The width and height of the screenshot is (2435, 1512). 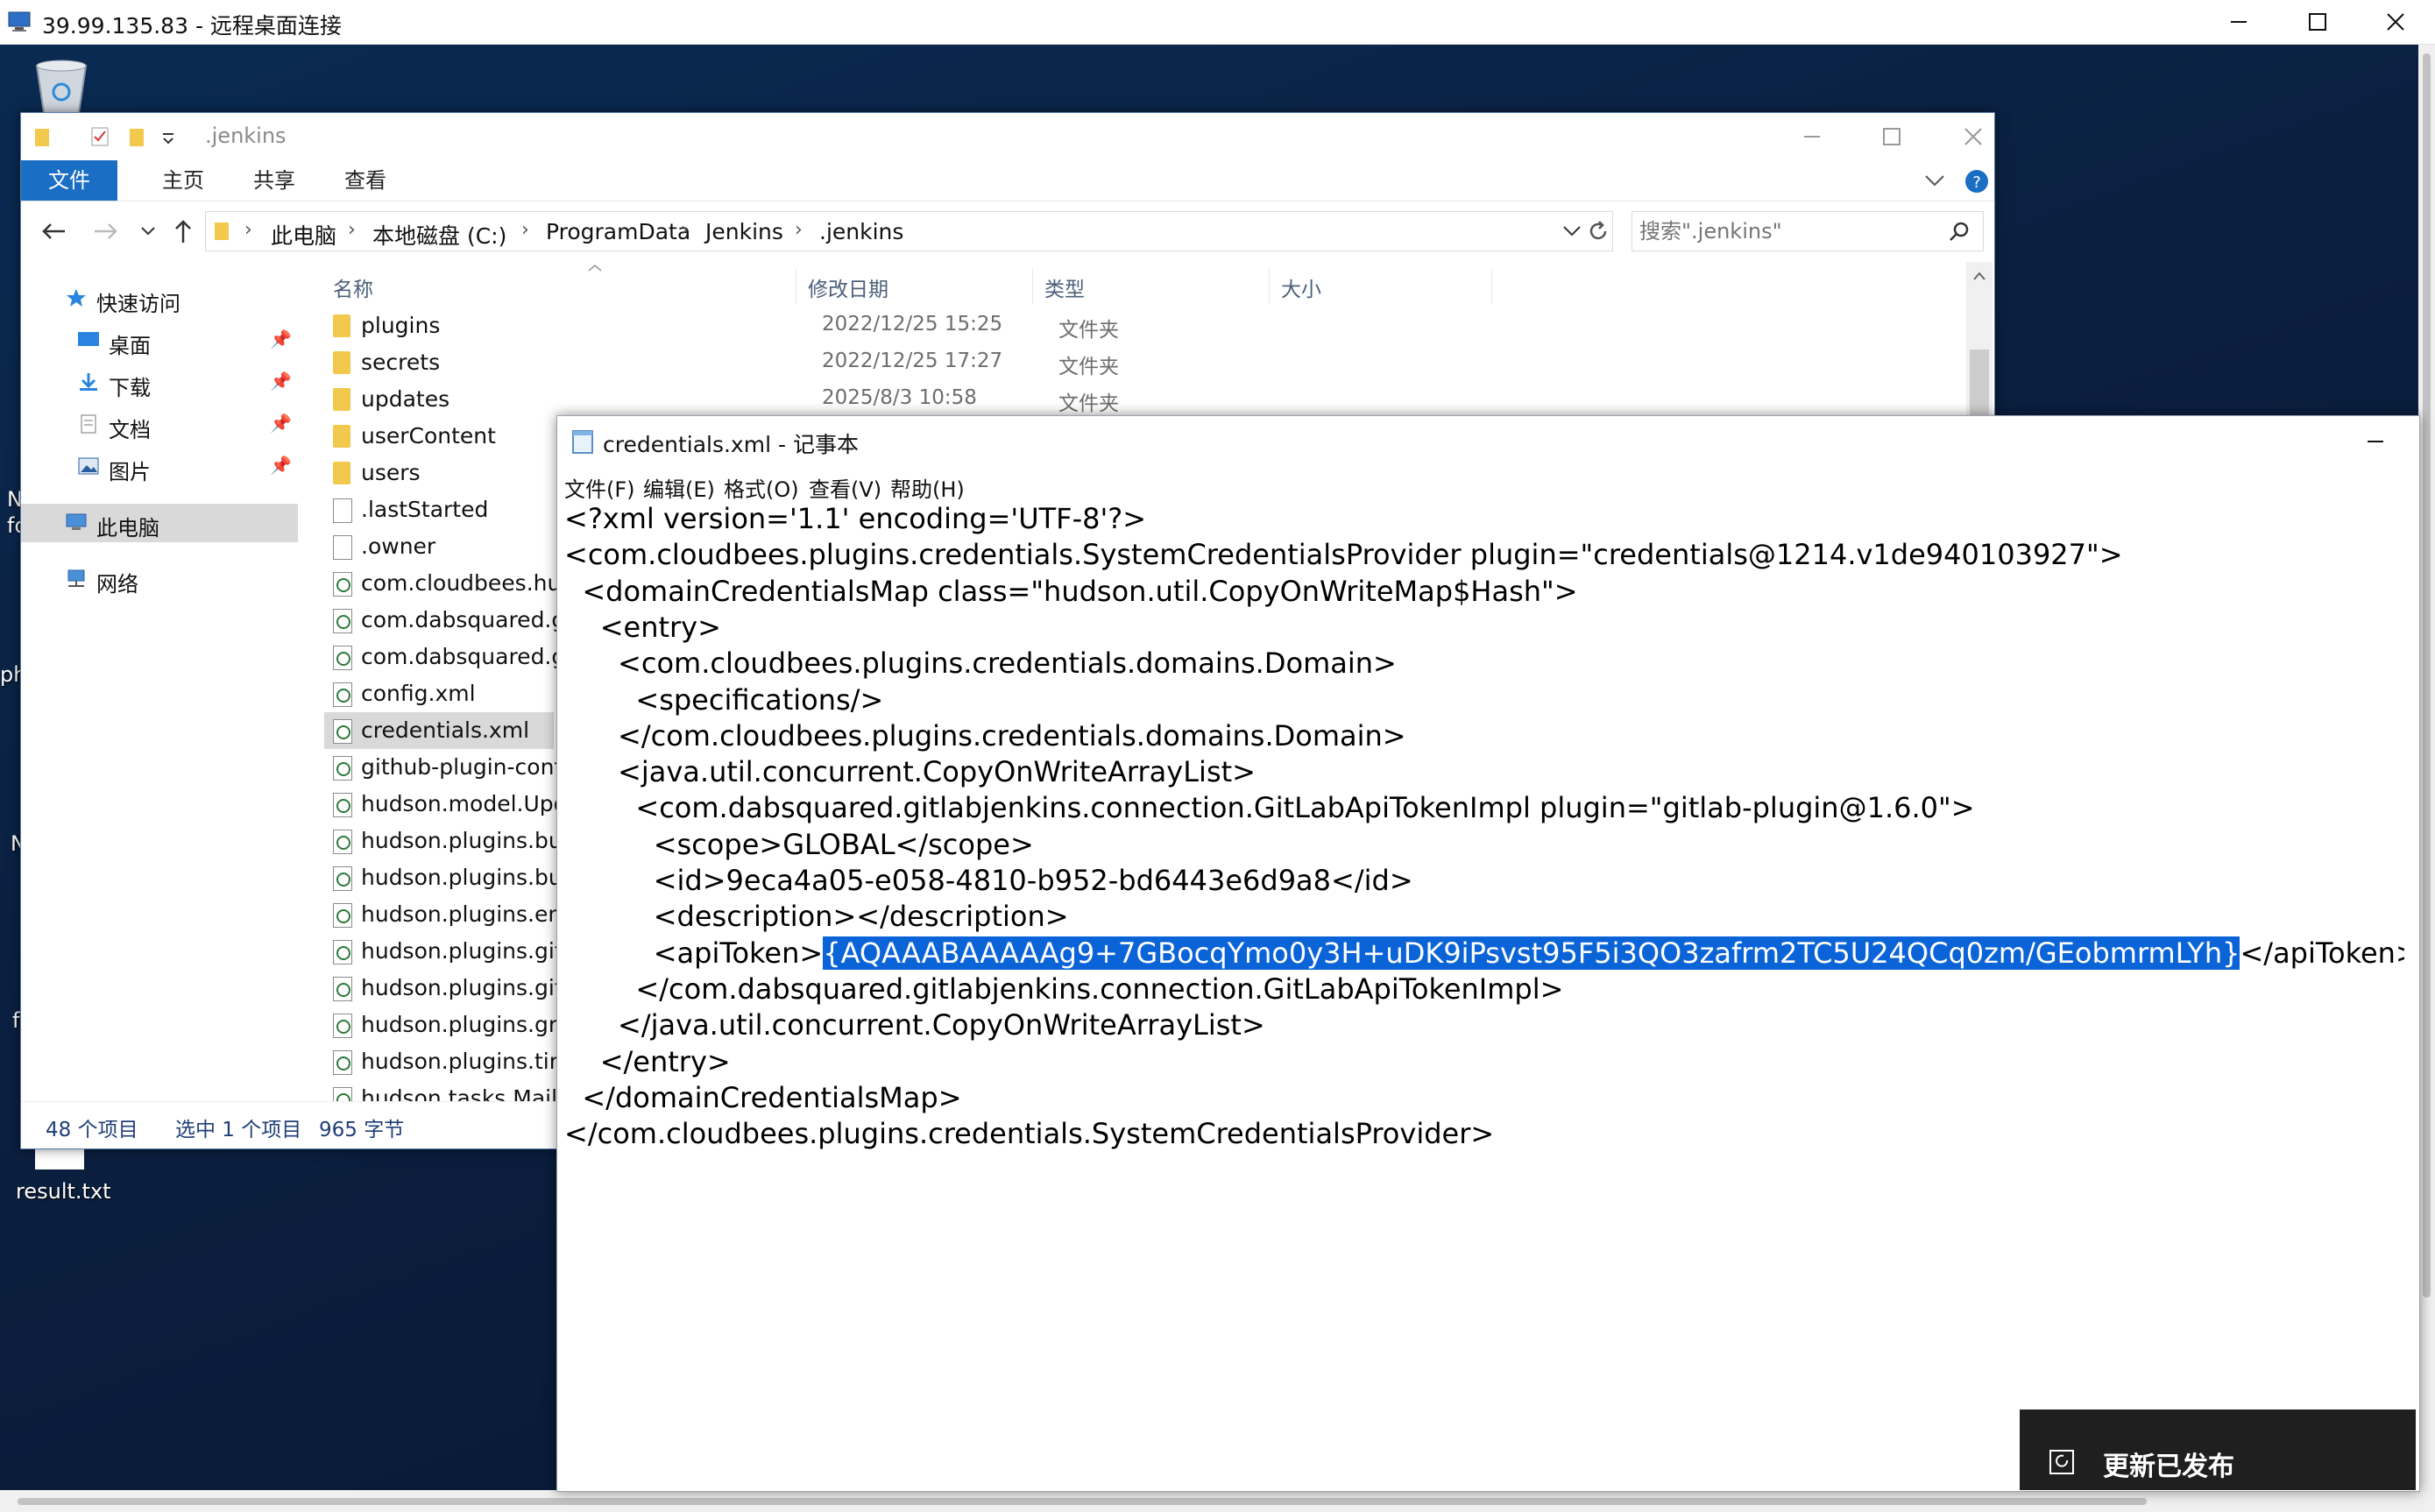 What do you see at coordinates (159, 579) in the screenshot?
I see `nav-network: 网络` at bounding box center [159, 579].